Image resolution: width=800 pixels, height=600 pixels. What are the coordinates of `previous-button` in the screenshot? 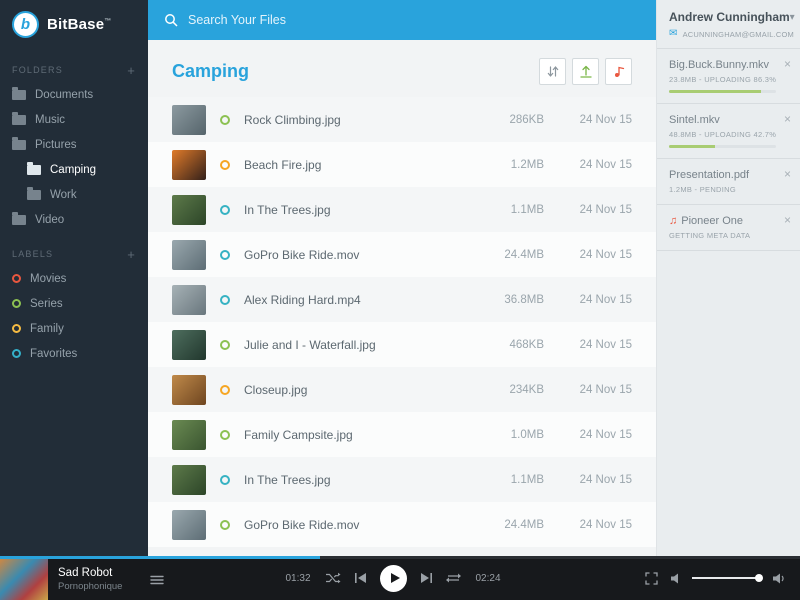 It's located at (360, 578).